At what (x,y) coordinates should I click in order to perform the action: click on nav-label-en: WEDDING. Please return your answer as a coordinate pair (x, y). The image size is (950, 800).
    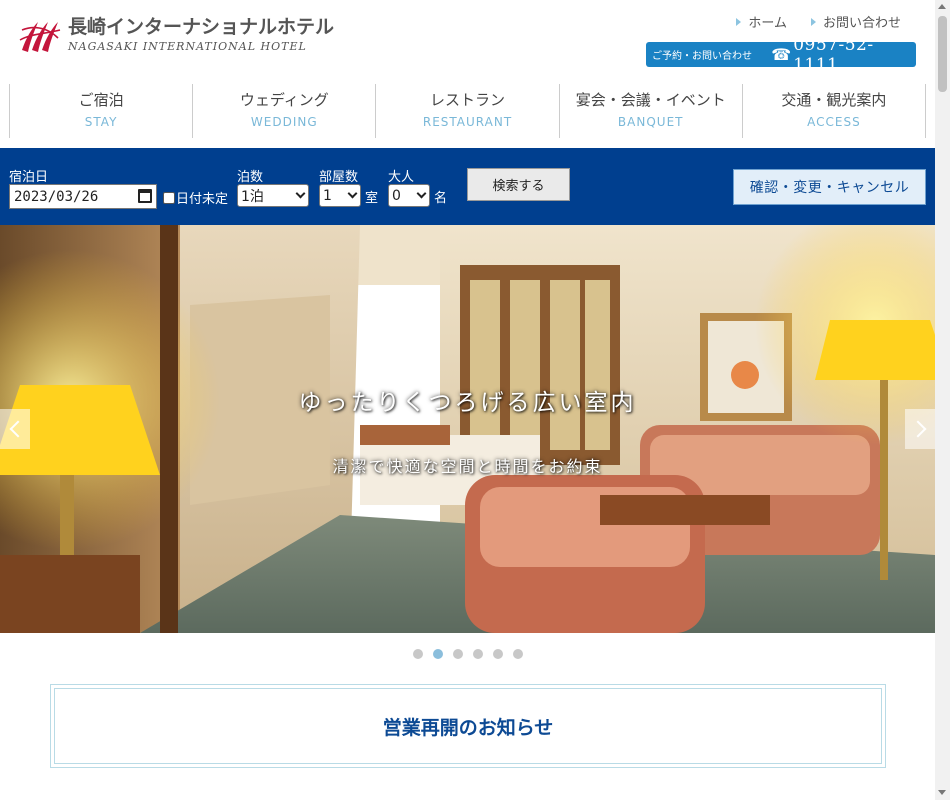
    Looking at the image, I should click on (284, 122).